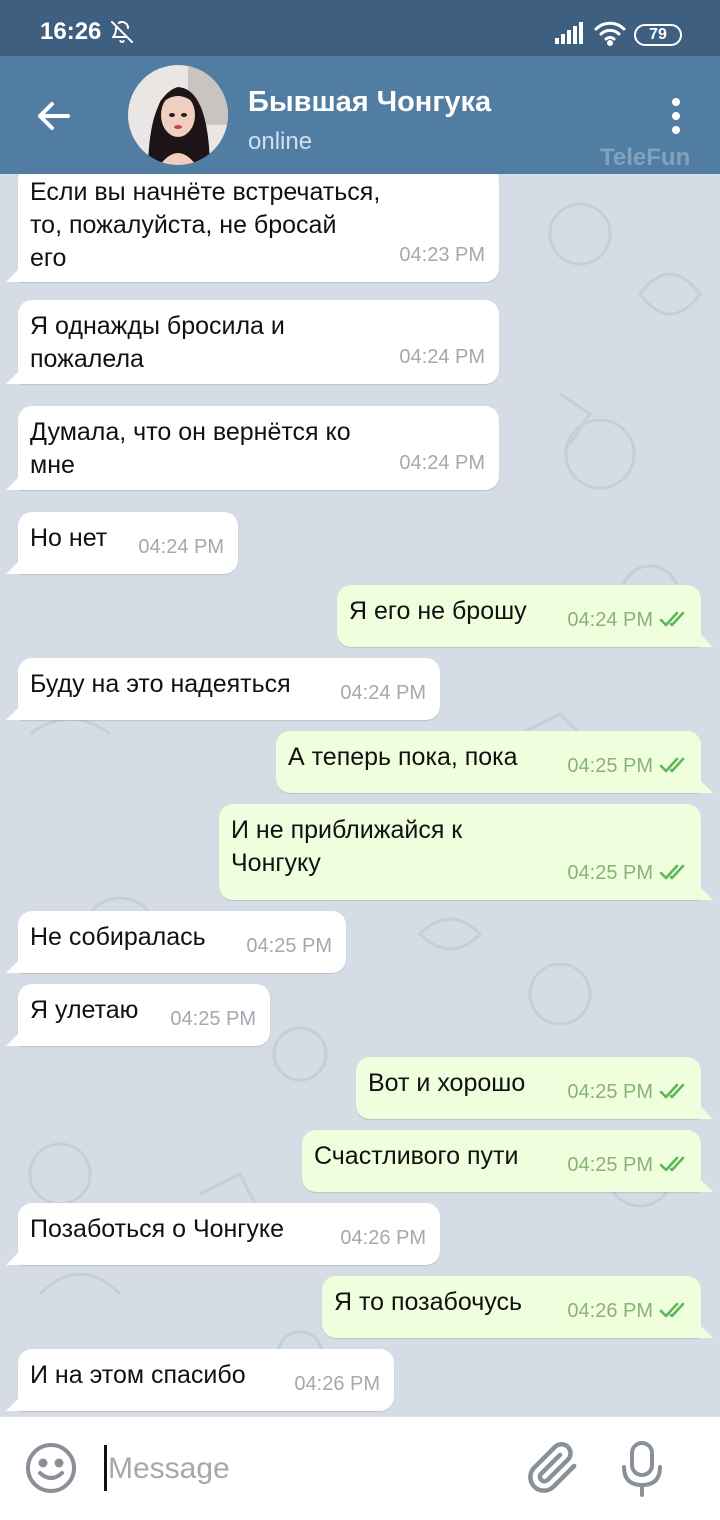 This screenshot has height=1520, width=720. I want to click on outgoing-message: И не приближайся к Чонгуку 04:25 PM, so click(466, 852).